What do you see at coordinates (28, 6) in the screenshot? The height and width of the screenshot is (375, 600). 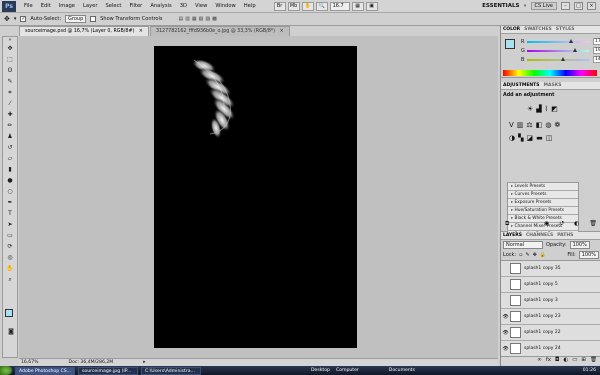 I see `menu-file: File` at bounding box center [28, 6].